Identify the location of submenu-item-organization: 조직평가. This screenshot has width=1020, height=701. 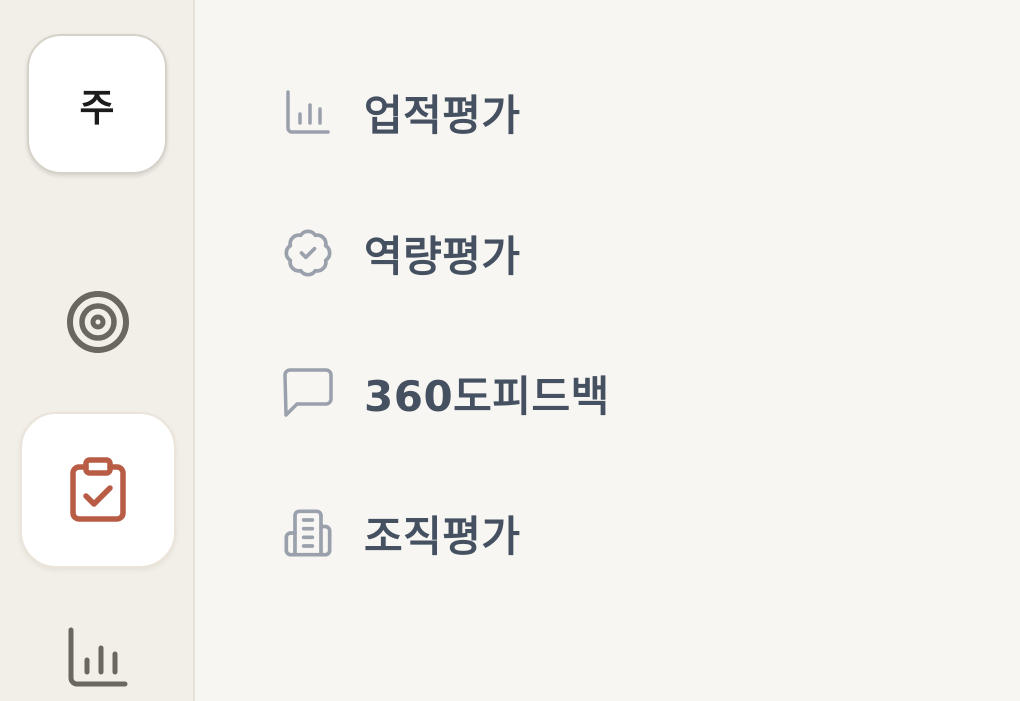
(400, 533).